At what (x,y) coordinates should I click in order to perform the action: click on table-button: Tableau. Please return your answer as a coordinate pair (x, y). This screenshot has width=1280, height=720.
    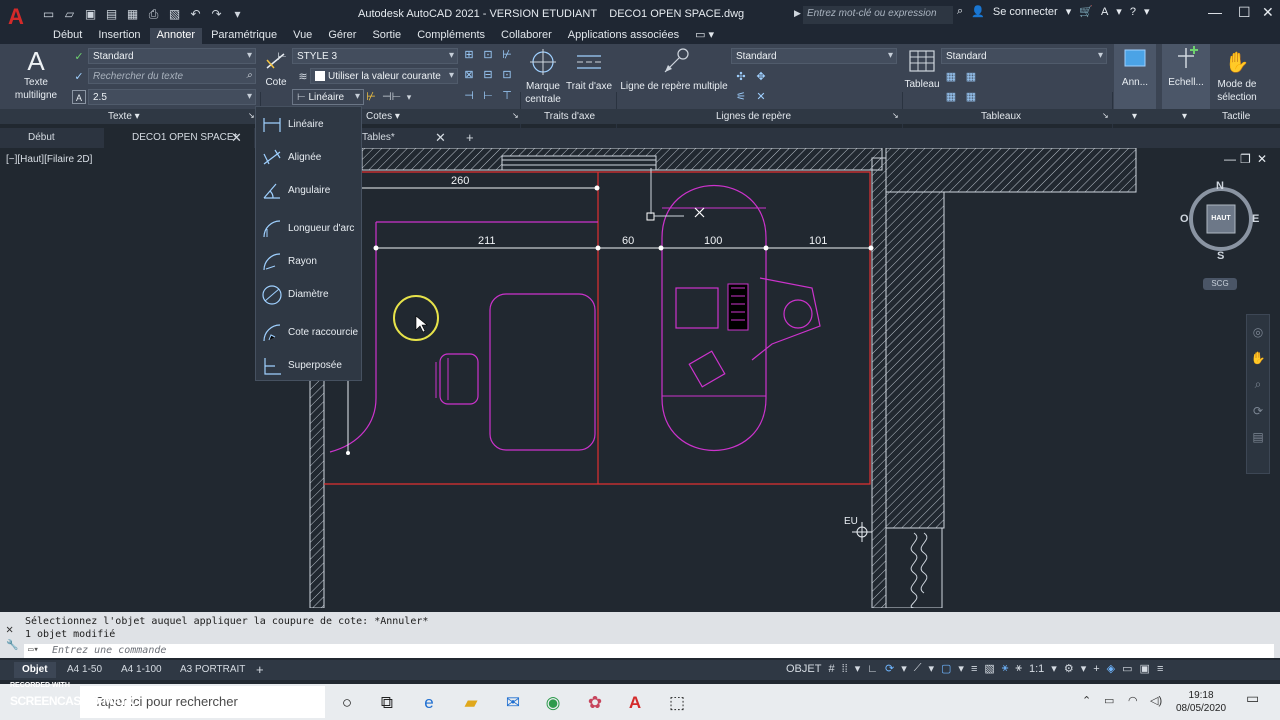
    Looking at the image, I should click on (922, 69).